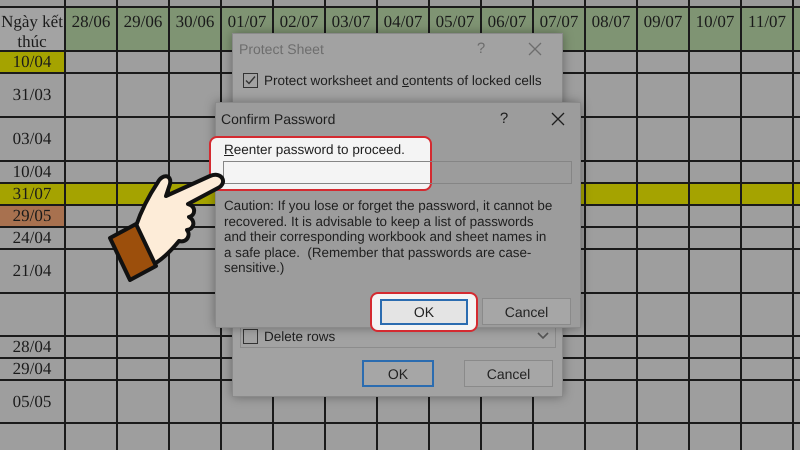  I want to click on table-cell: 21/04, so click(32, 271).